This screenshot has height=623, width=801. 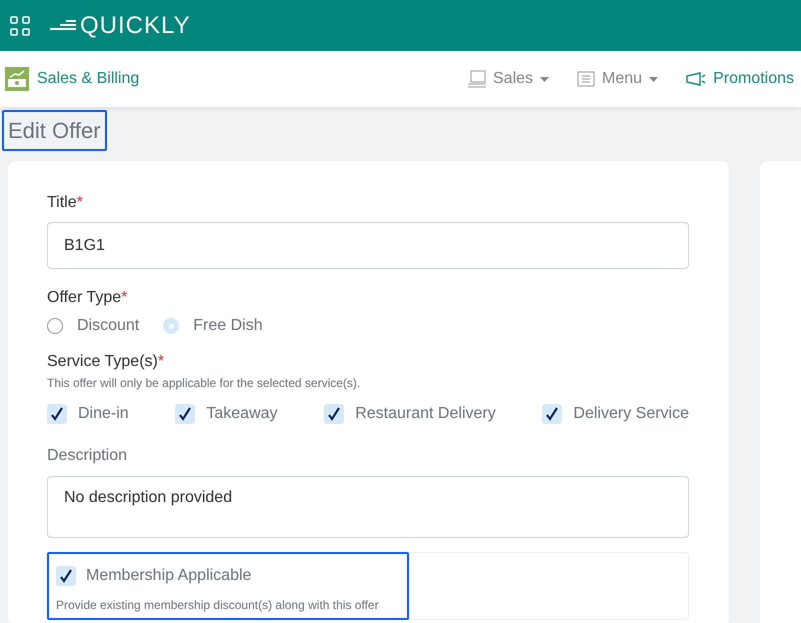 I want to click on help-text: Provide existing membership discount(s) along with this offer, so click(x=218, y=605).